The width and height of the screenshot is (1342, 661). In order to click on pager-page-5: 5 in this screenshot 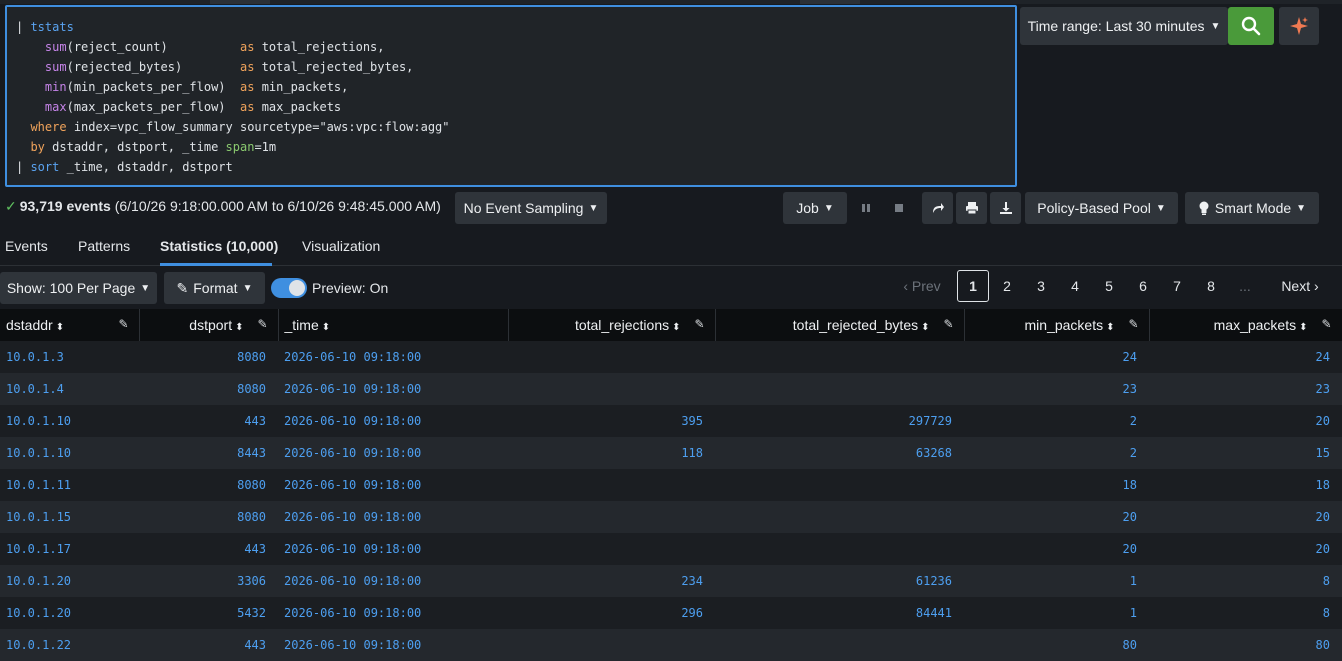, I will do `click(1109, 286)`.